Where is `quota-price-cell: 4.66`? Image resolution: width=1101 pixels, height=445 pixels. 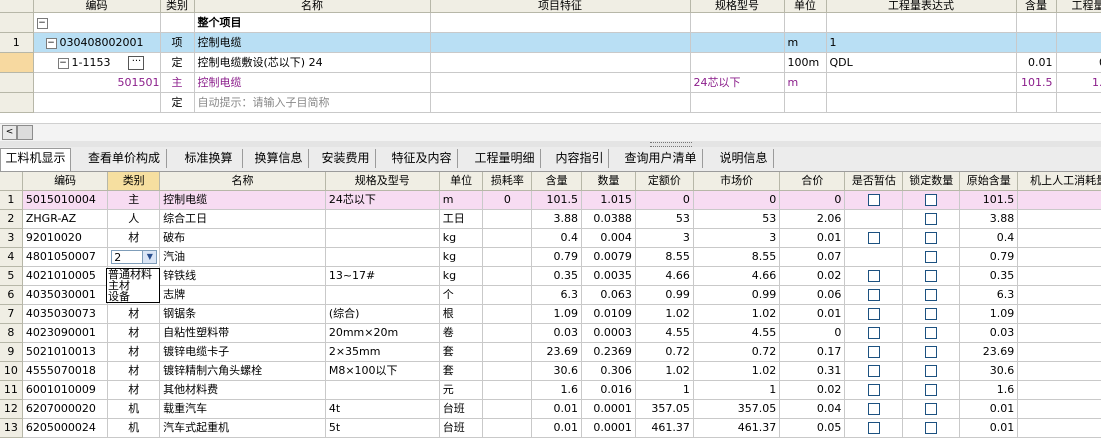 quota-price-cell: 4.66 is located at coordinates (664, 276).